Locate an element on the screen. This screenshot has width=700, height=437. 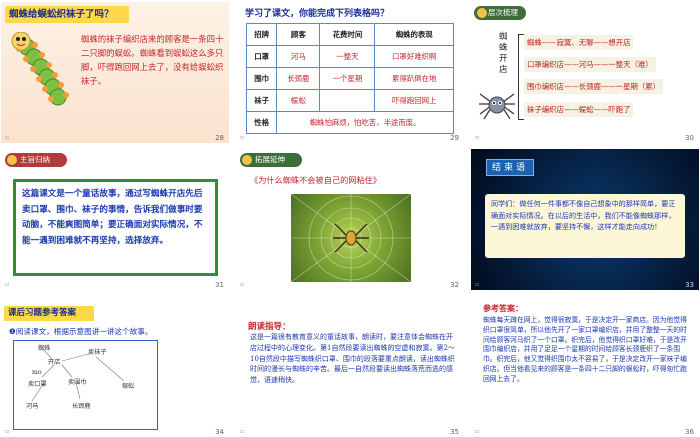
diagram-label: mo is located at coordinates (37, 372).